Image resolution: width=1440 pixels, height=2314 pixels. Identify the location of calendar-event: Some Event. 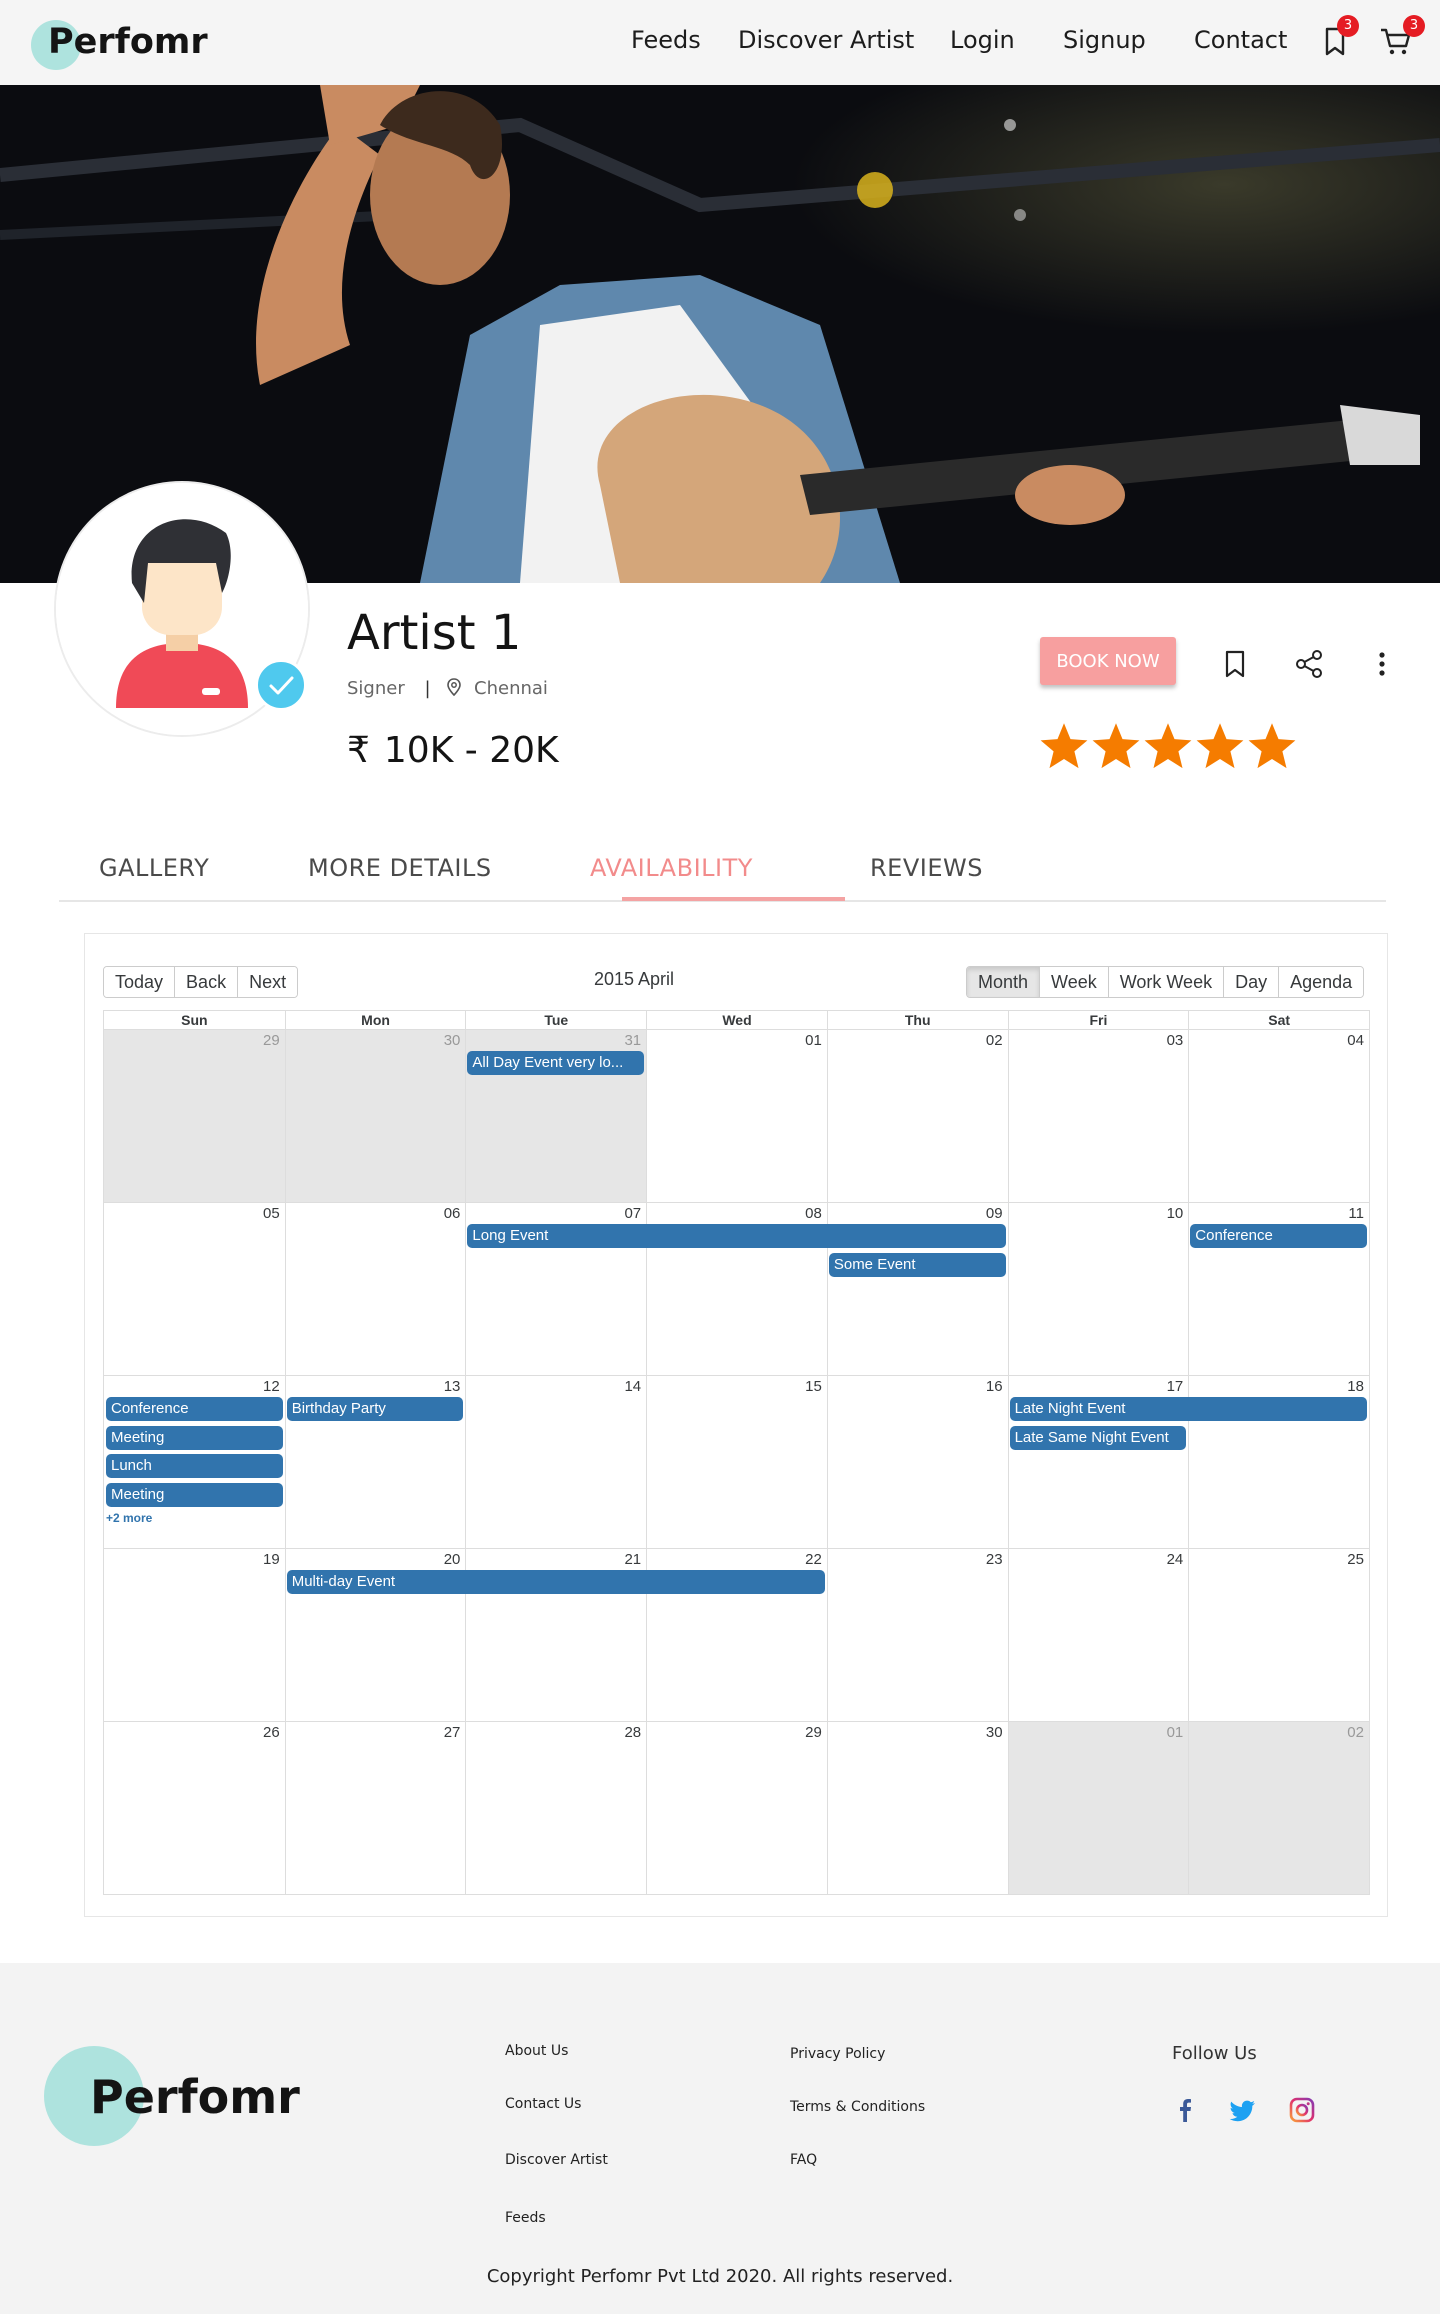
(917, 1264).